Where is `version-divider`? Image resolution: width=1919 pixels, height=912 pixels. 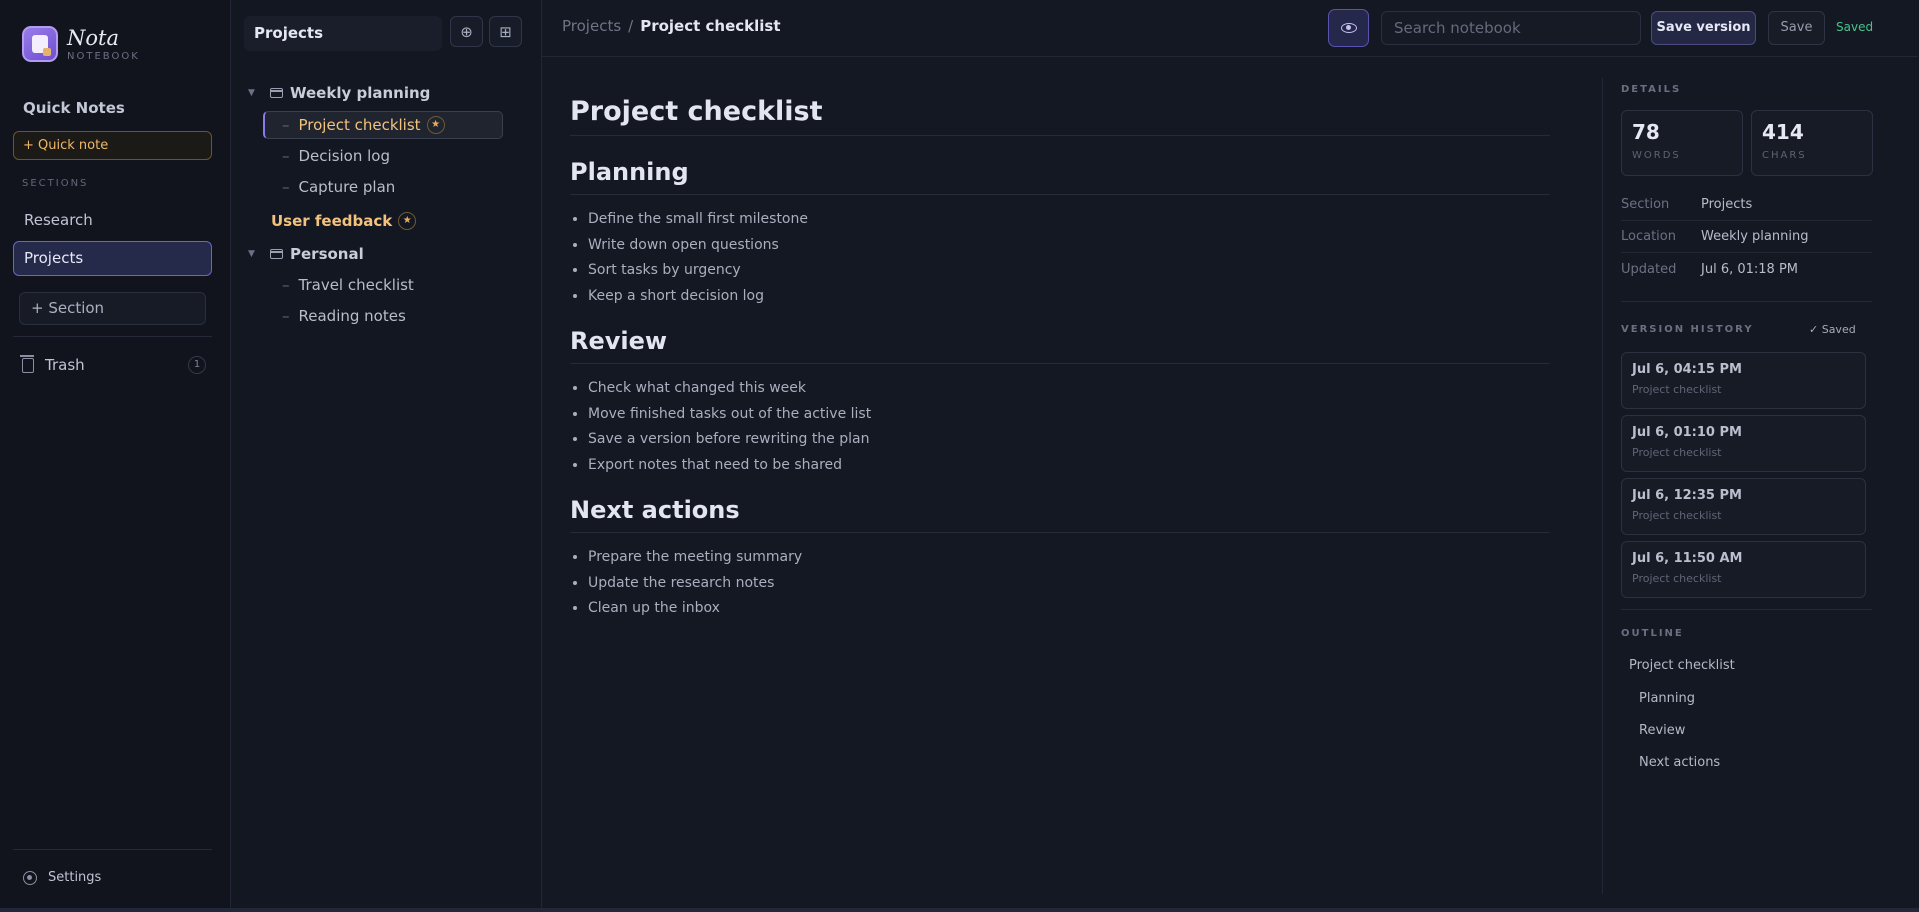
version-divider is located at coordinates (1746, 609).